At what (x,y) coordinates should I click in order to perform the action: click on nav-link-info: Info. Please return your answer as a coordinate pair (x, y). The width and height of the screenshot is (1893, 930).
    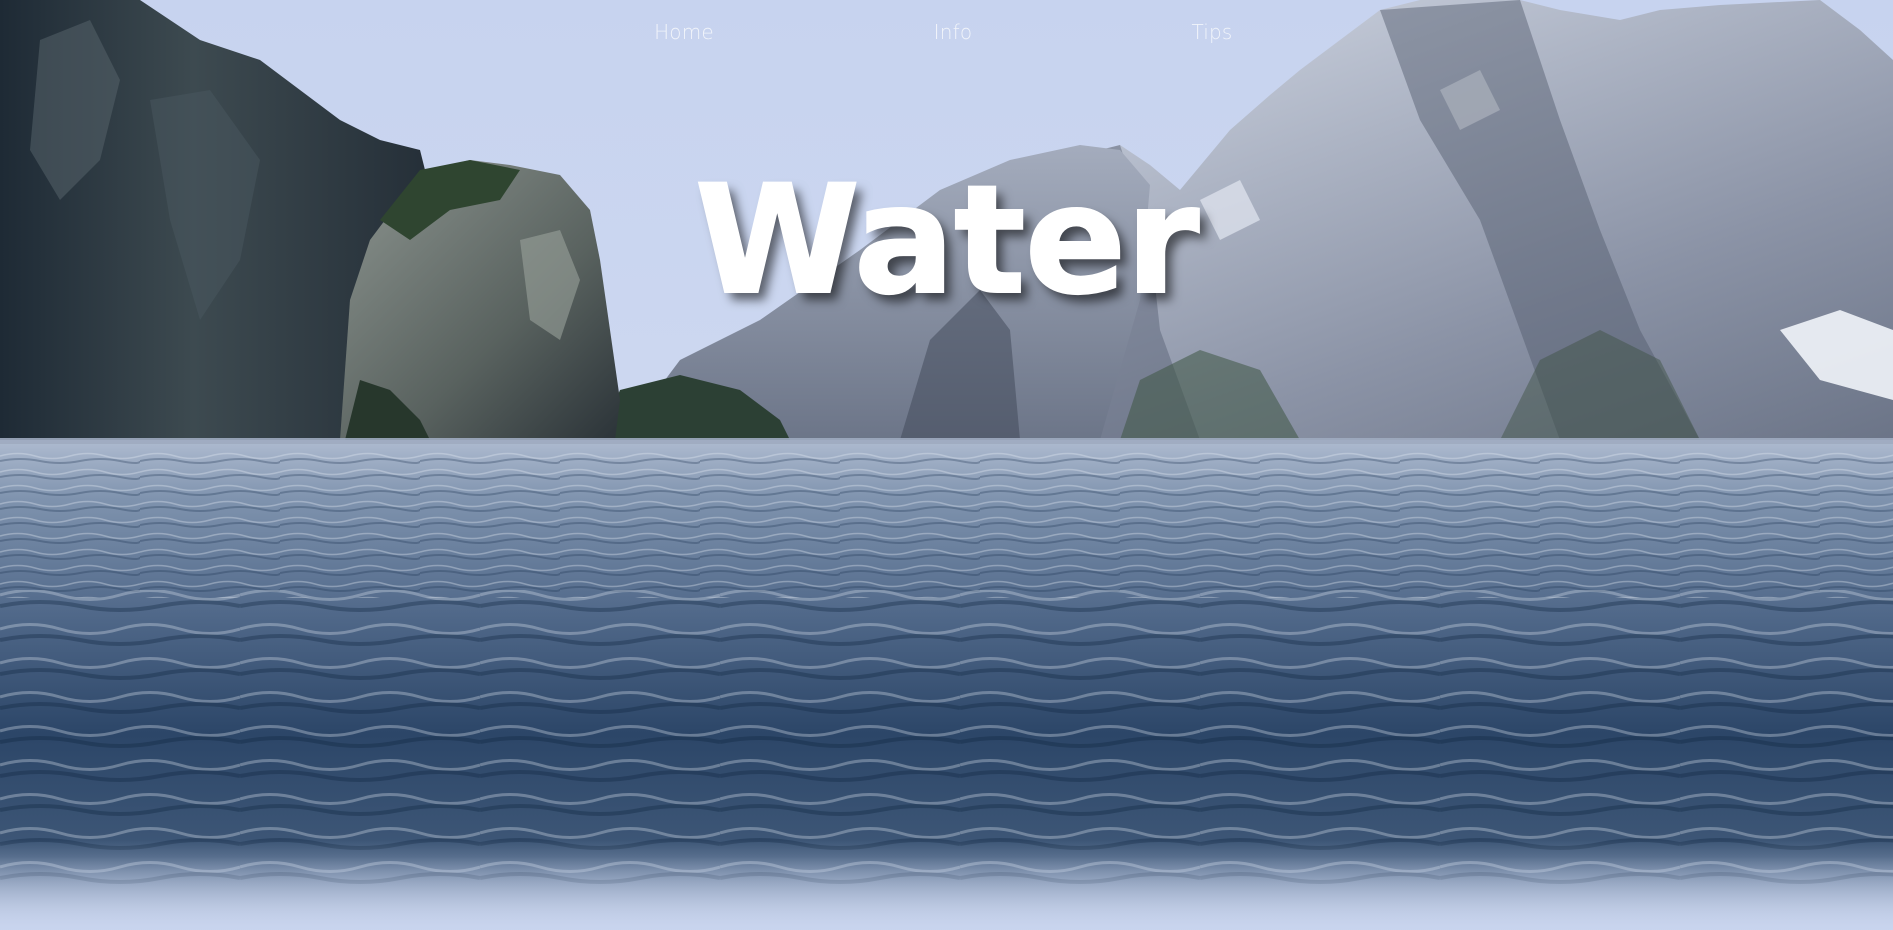
    Looking at the image, I should click on (953, 32).